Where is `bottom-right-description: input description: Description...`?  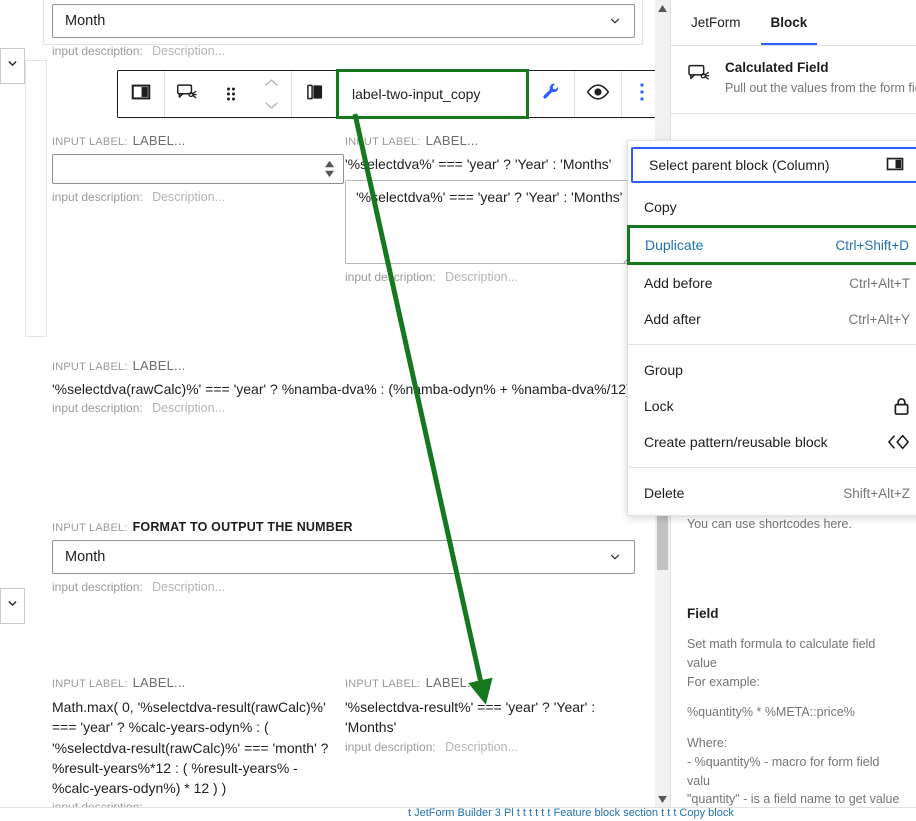
bottom-right-description: input description: Description... is located at coordinates (432, 746).